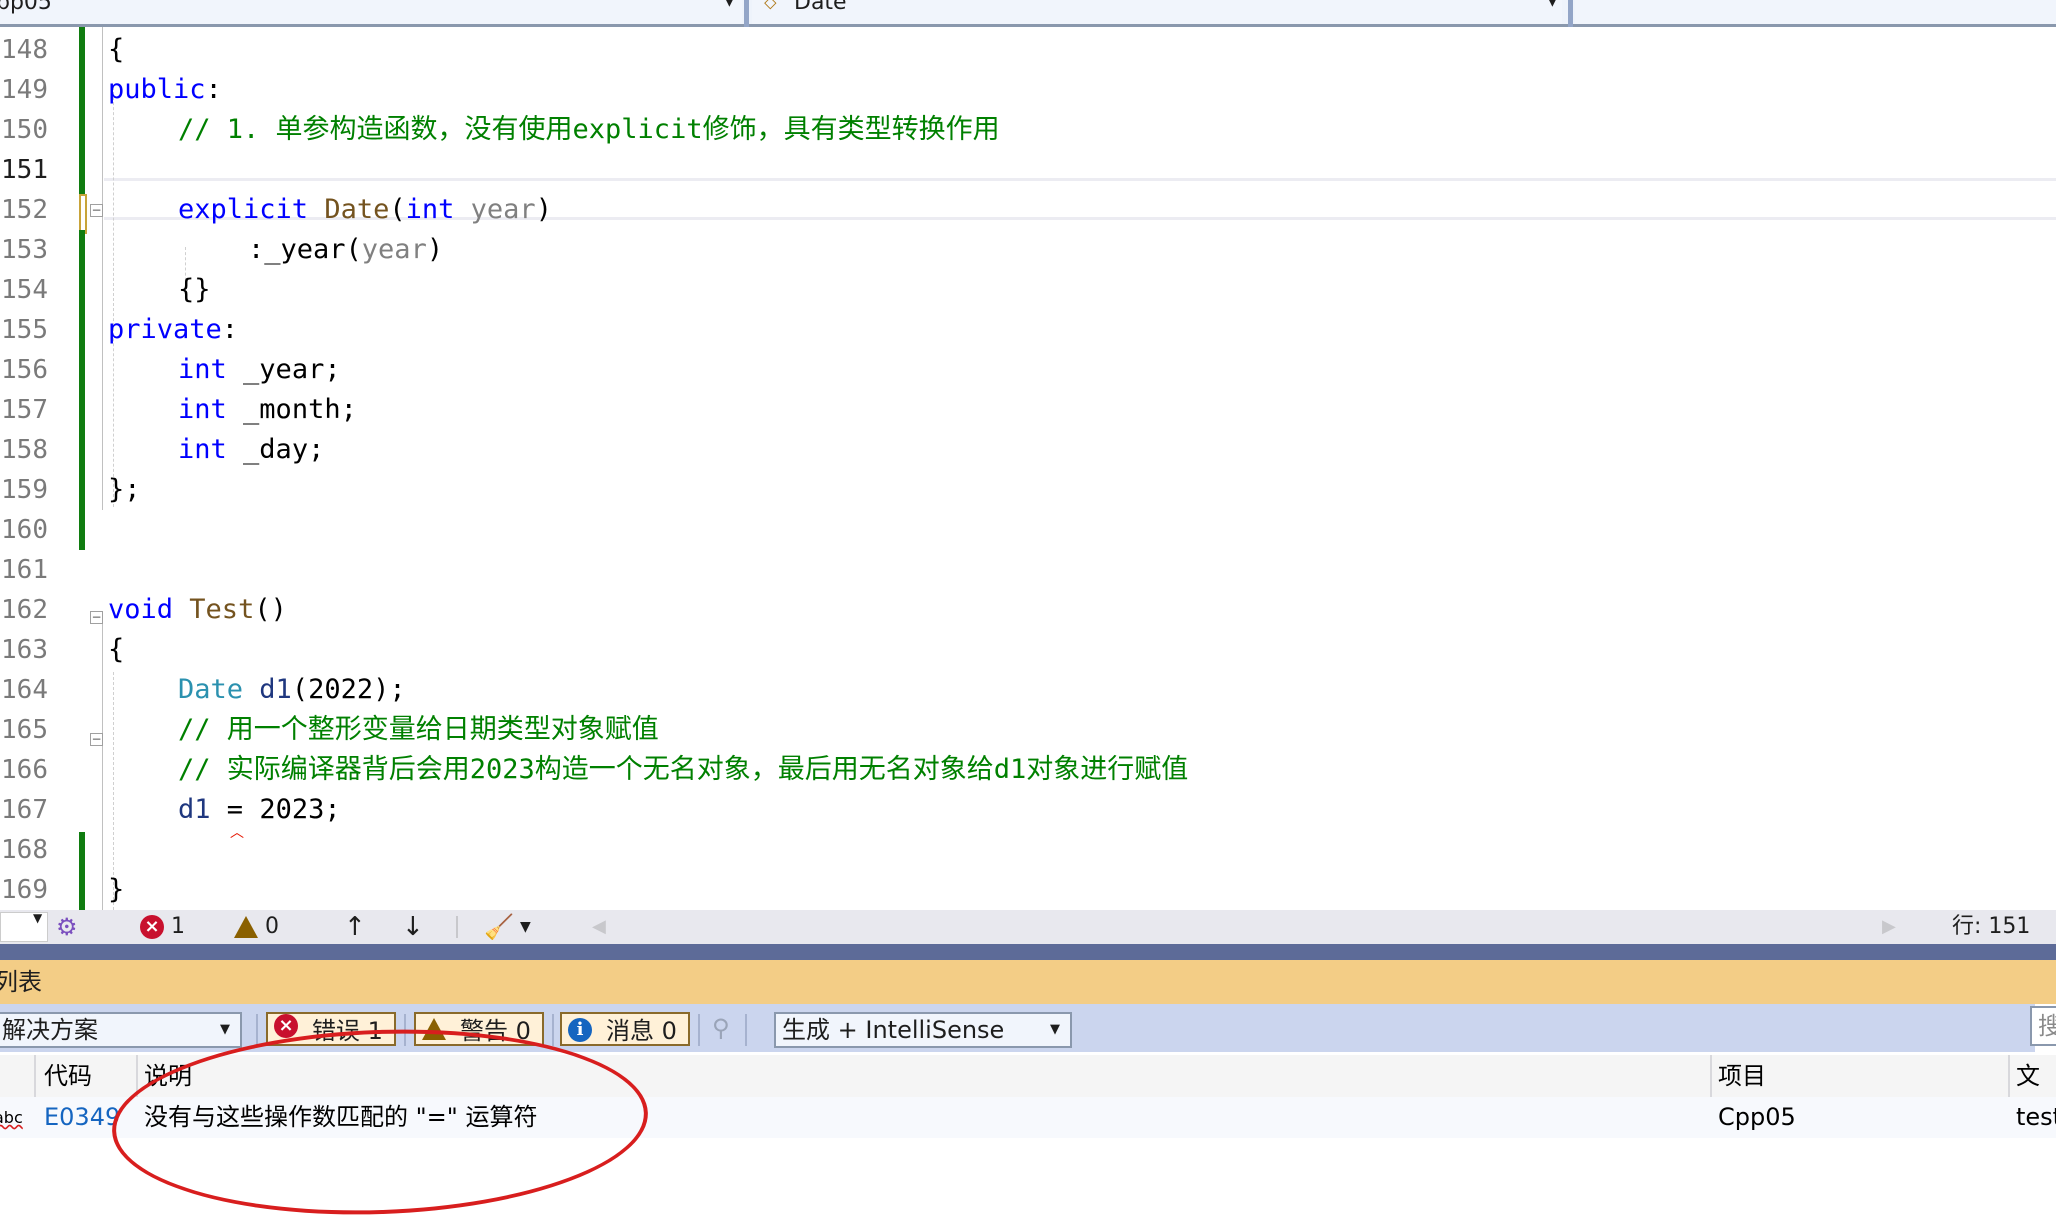 The image size is (2056, 1223). What do you see at coordinates (24, 90) in the screenshot?
I see `line-number: 149` at bounding box center [24, 90].